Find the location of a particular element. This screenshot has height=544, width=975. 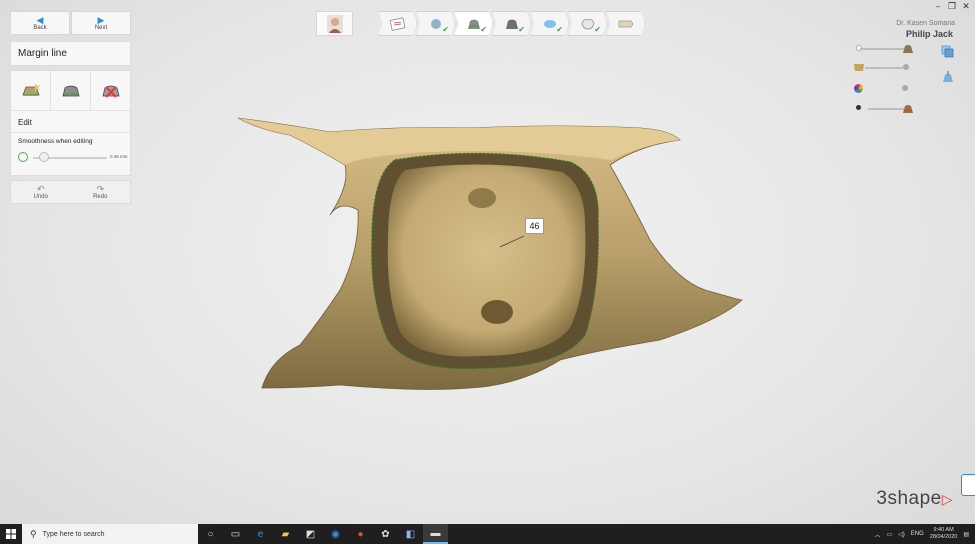

step-scan: ✔ is located at coordinates (435, 23).